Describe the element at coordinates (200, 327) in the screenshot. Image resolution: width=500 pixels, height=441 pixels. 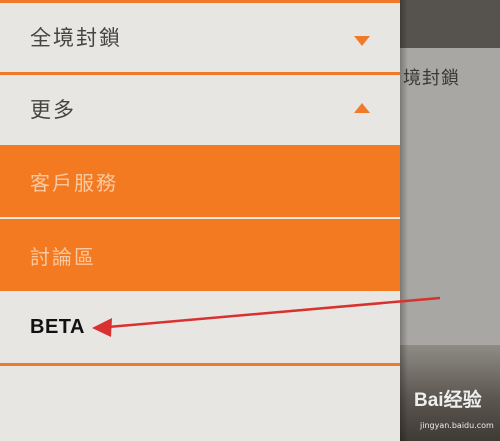
I see `menu-item-beta: BETA` at that location.